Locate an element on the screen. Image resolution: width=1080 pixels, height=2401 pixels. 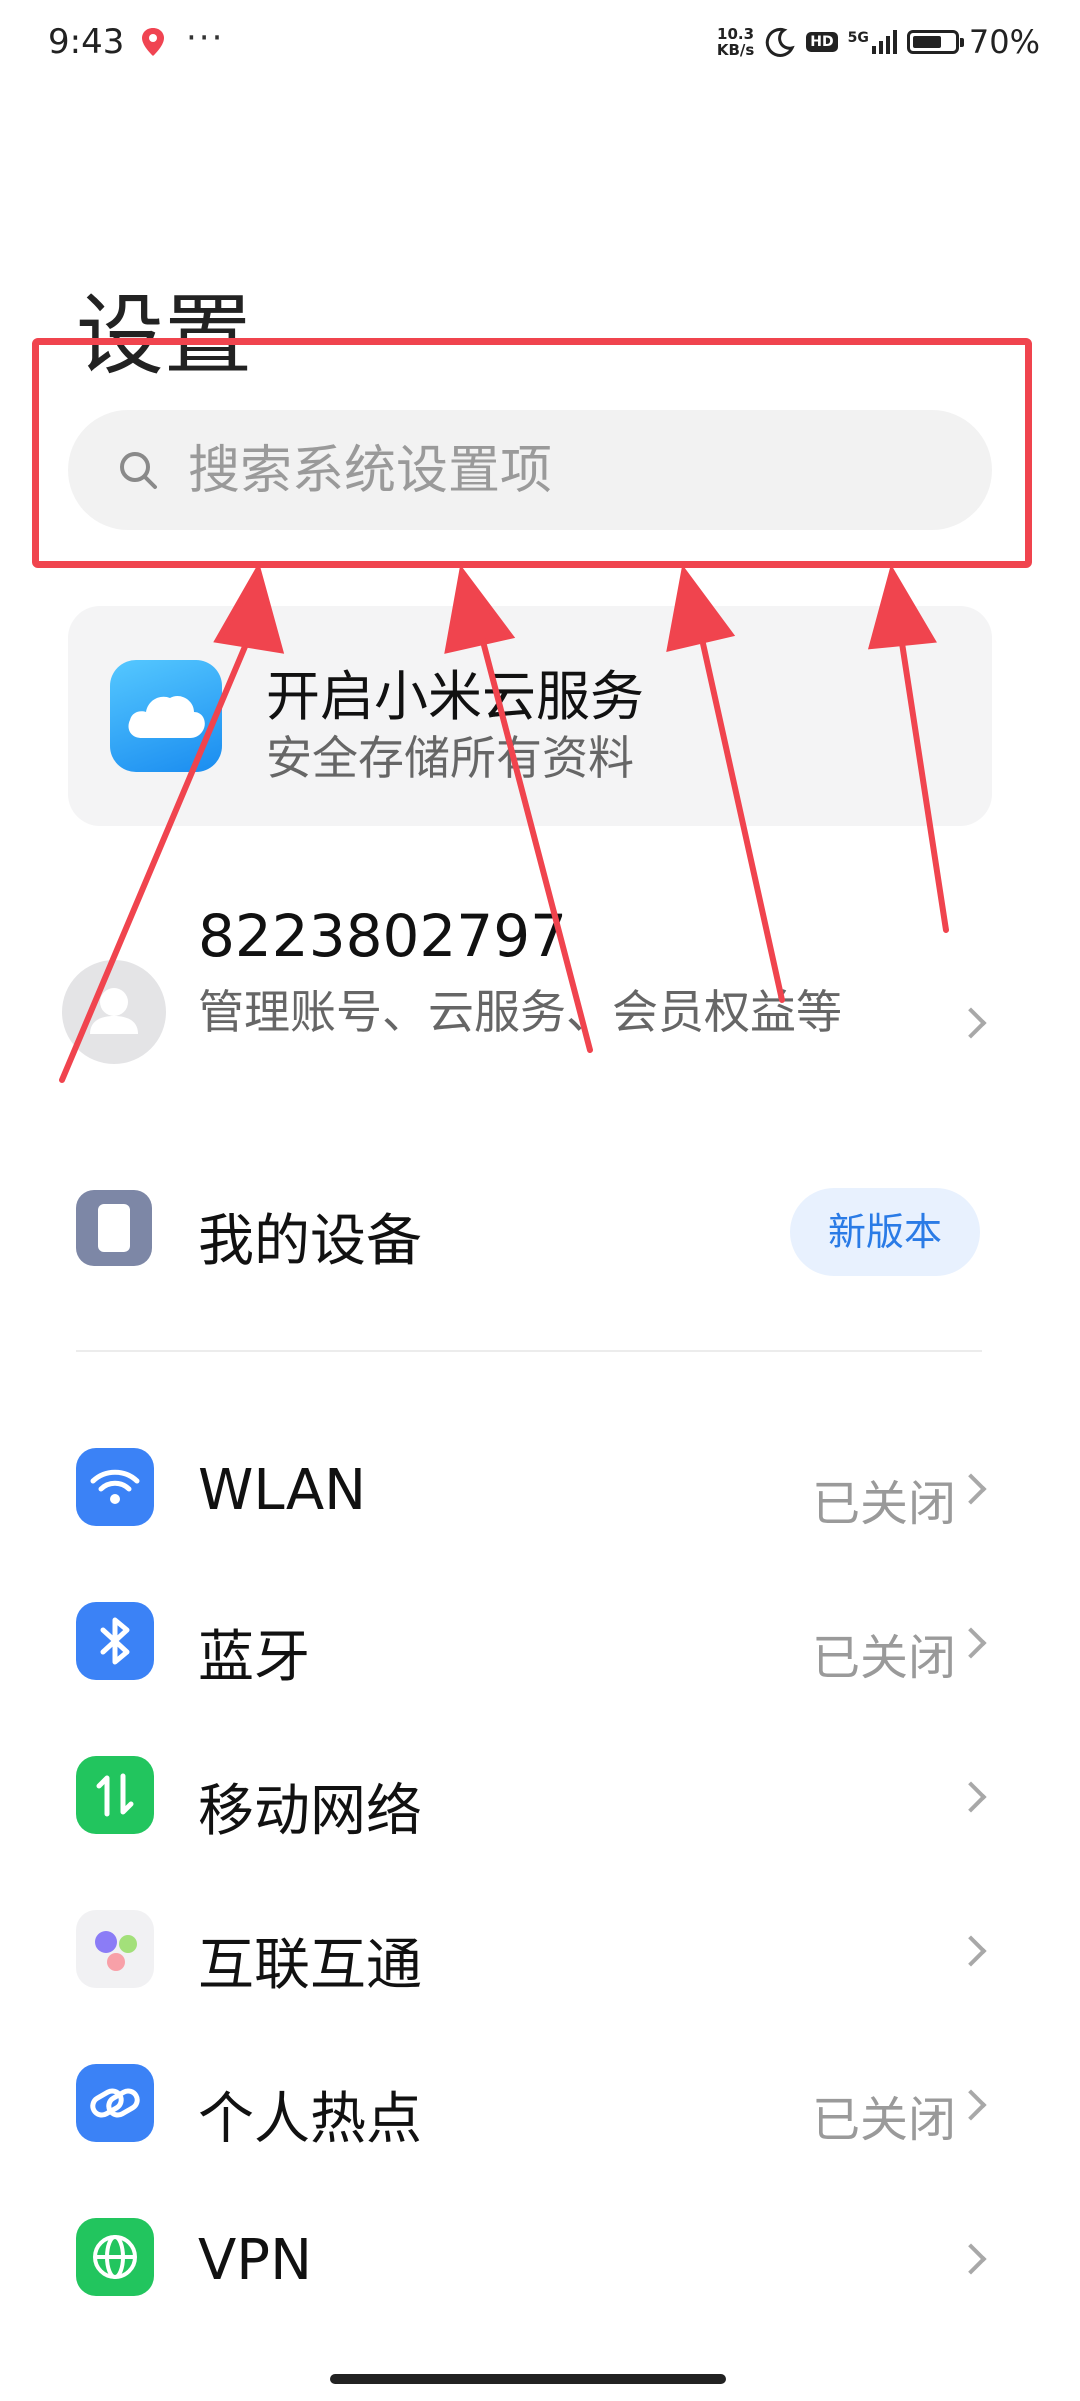
cloud-icon is located at coordinates (166, 716).